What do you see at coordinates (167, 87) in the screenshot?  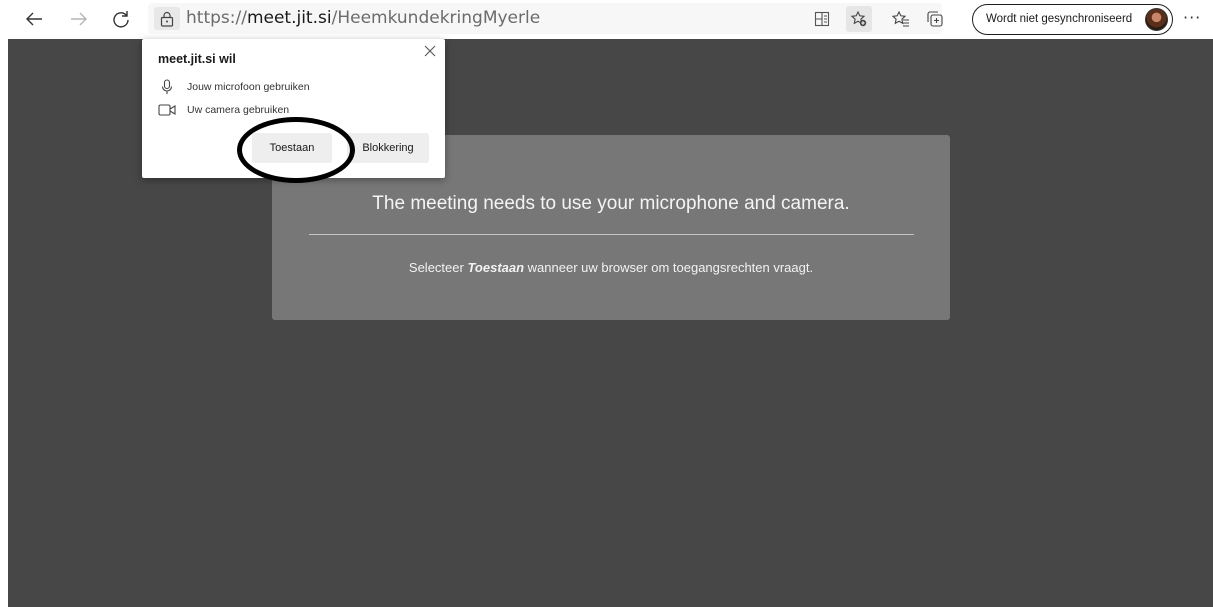 I see `microphone-icon` at bounding box center [167, 87].